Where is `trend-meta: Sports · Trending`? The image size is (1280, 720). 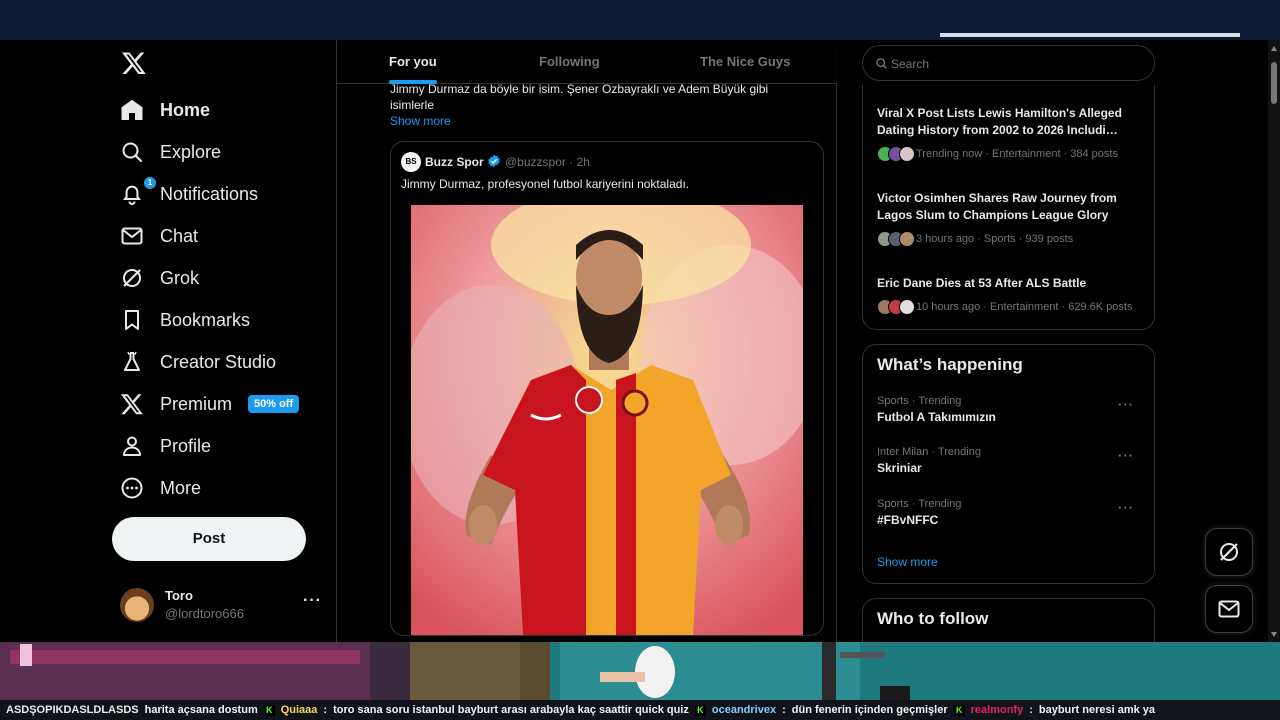 trend-meta: Sports · Trending is located at coordinates (919, 401).